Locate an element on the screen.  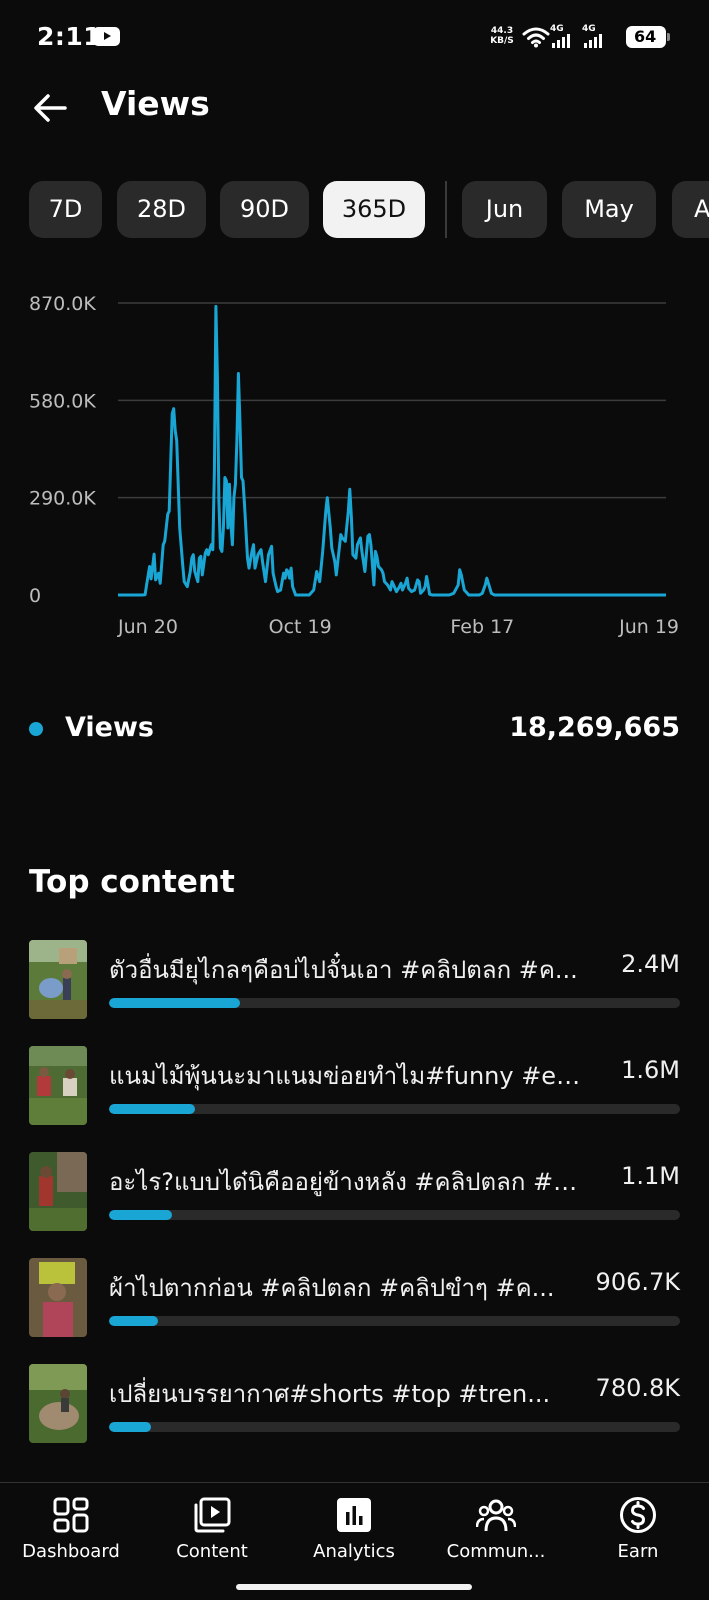
analytics-icon is located at coordinates (354, 1515).